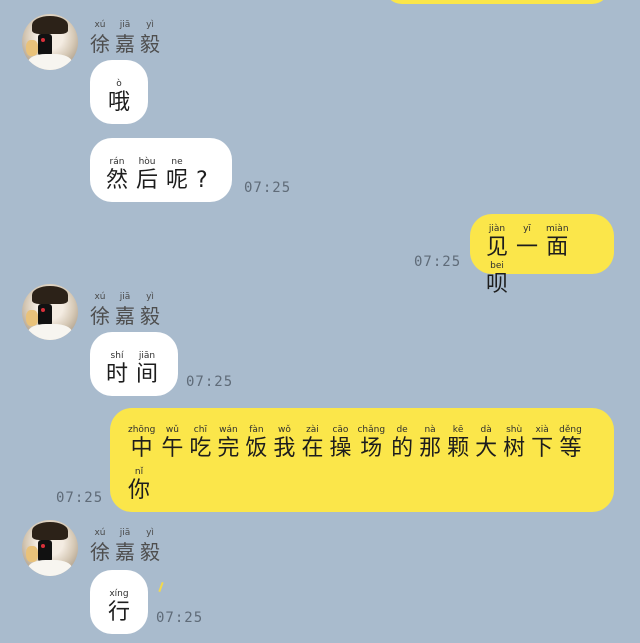 Image resolution: width=640 pixels, height=643 pixels. What do you see at coordinates (312, 443) in the screenshot?
I see `message-char: zài 在` at bounding box center [312, 443].